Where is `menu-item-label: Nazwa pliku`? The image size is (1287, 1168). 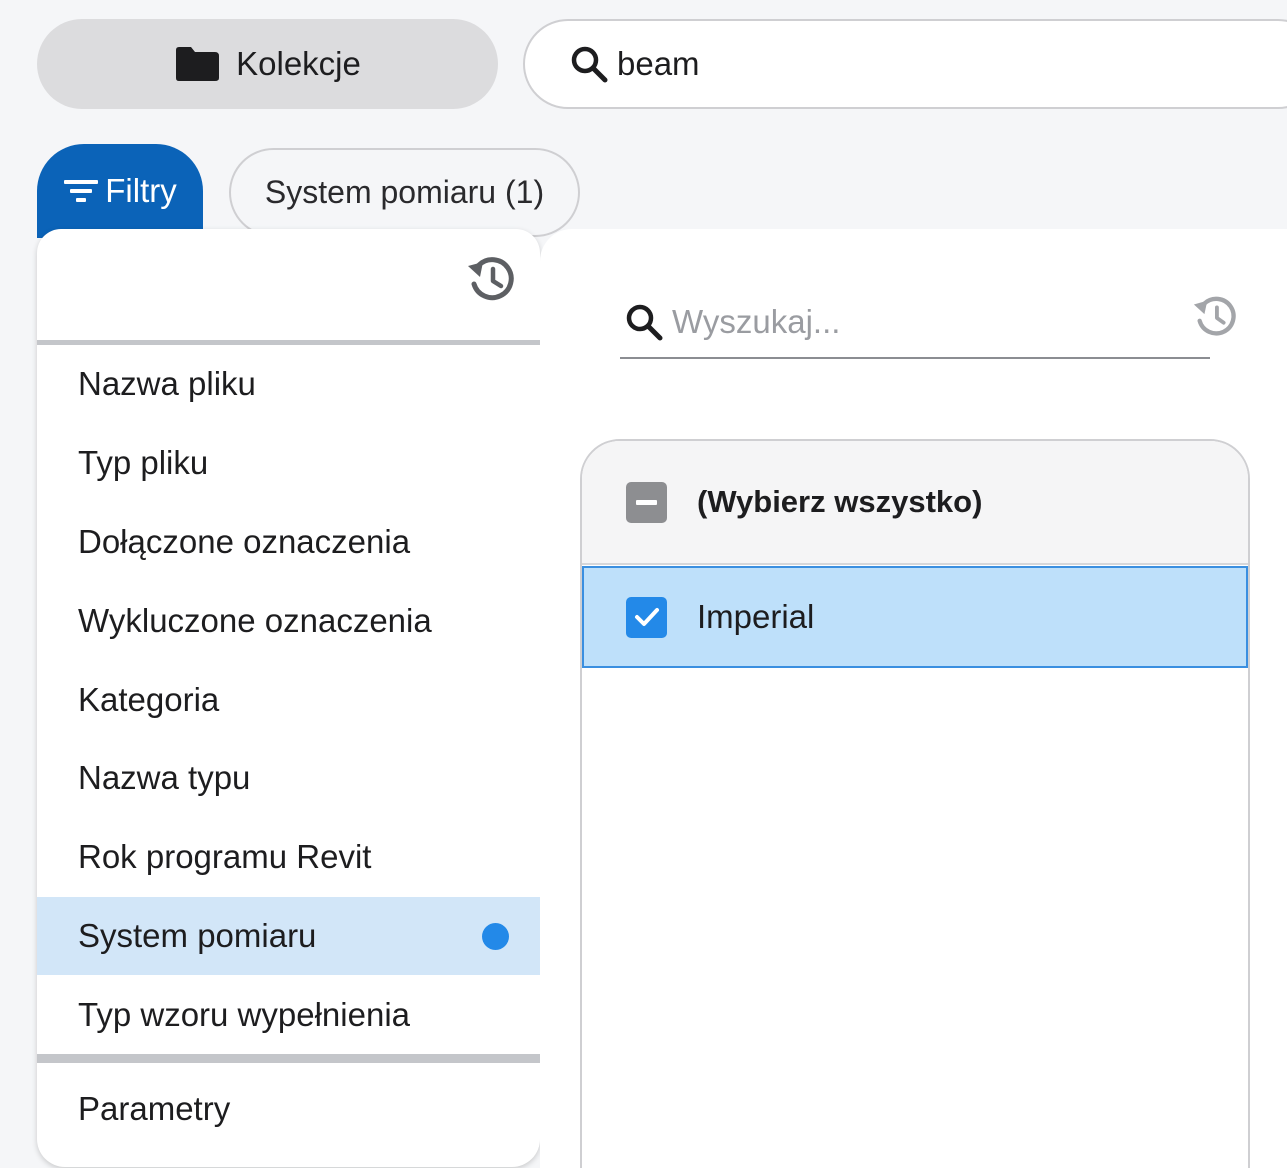
menu-item-label: Nazwa pliku is located at coordinates (167, 384).